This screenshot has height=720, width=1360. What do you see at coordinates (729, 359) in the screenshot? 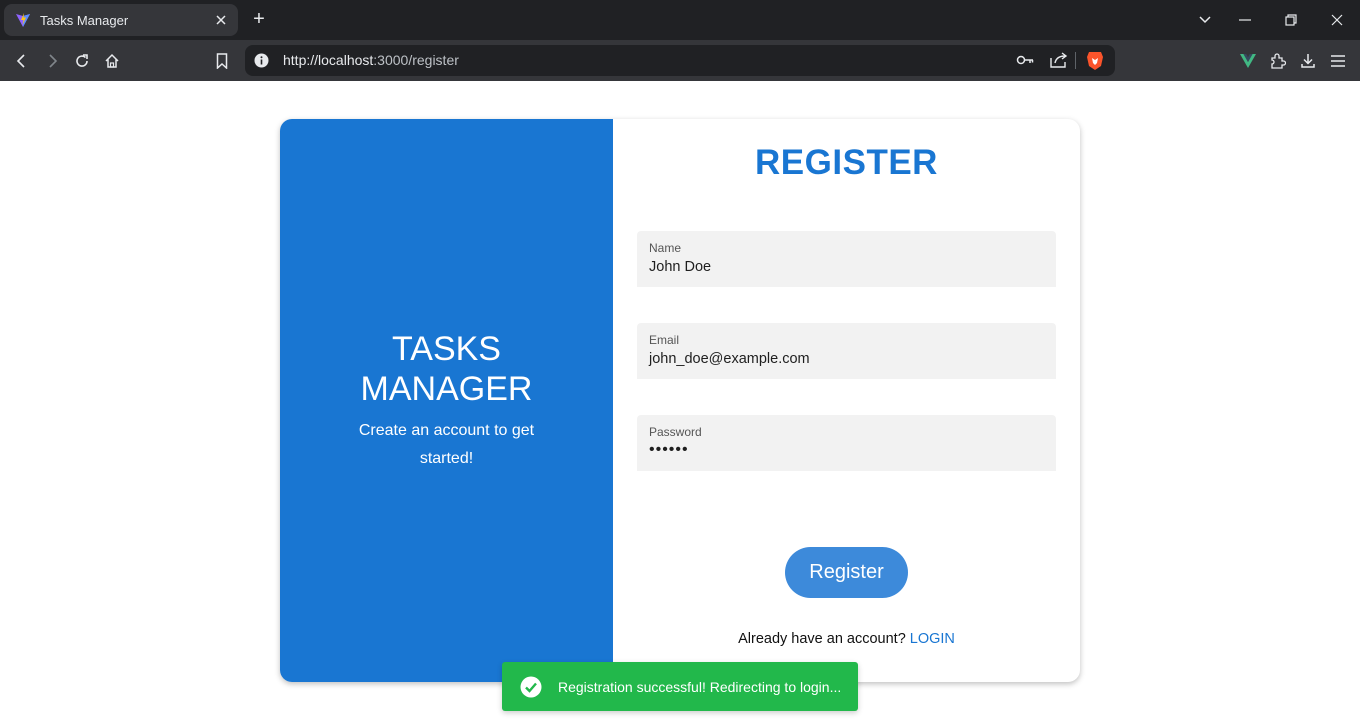
I see `email-value: john_doe@example.com` at bounding box center [729, 359].